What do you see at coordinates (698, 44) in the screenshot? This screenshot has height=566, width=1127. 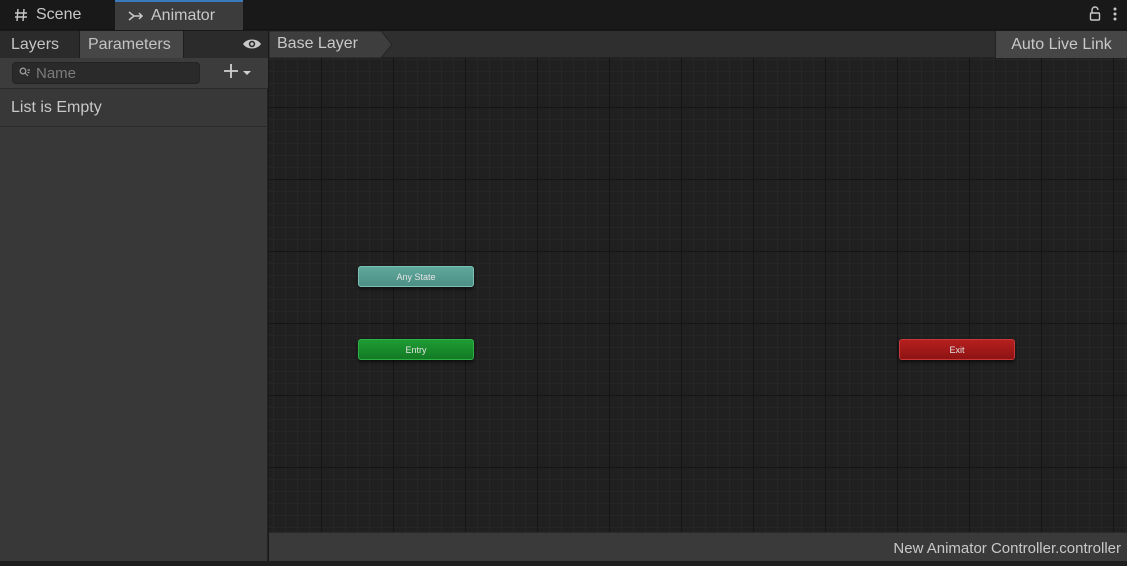 I see `graph-toolbar: Base Layer Auto Live Link` at bounding box center [698, 44].